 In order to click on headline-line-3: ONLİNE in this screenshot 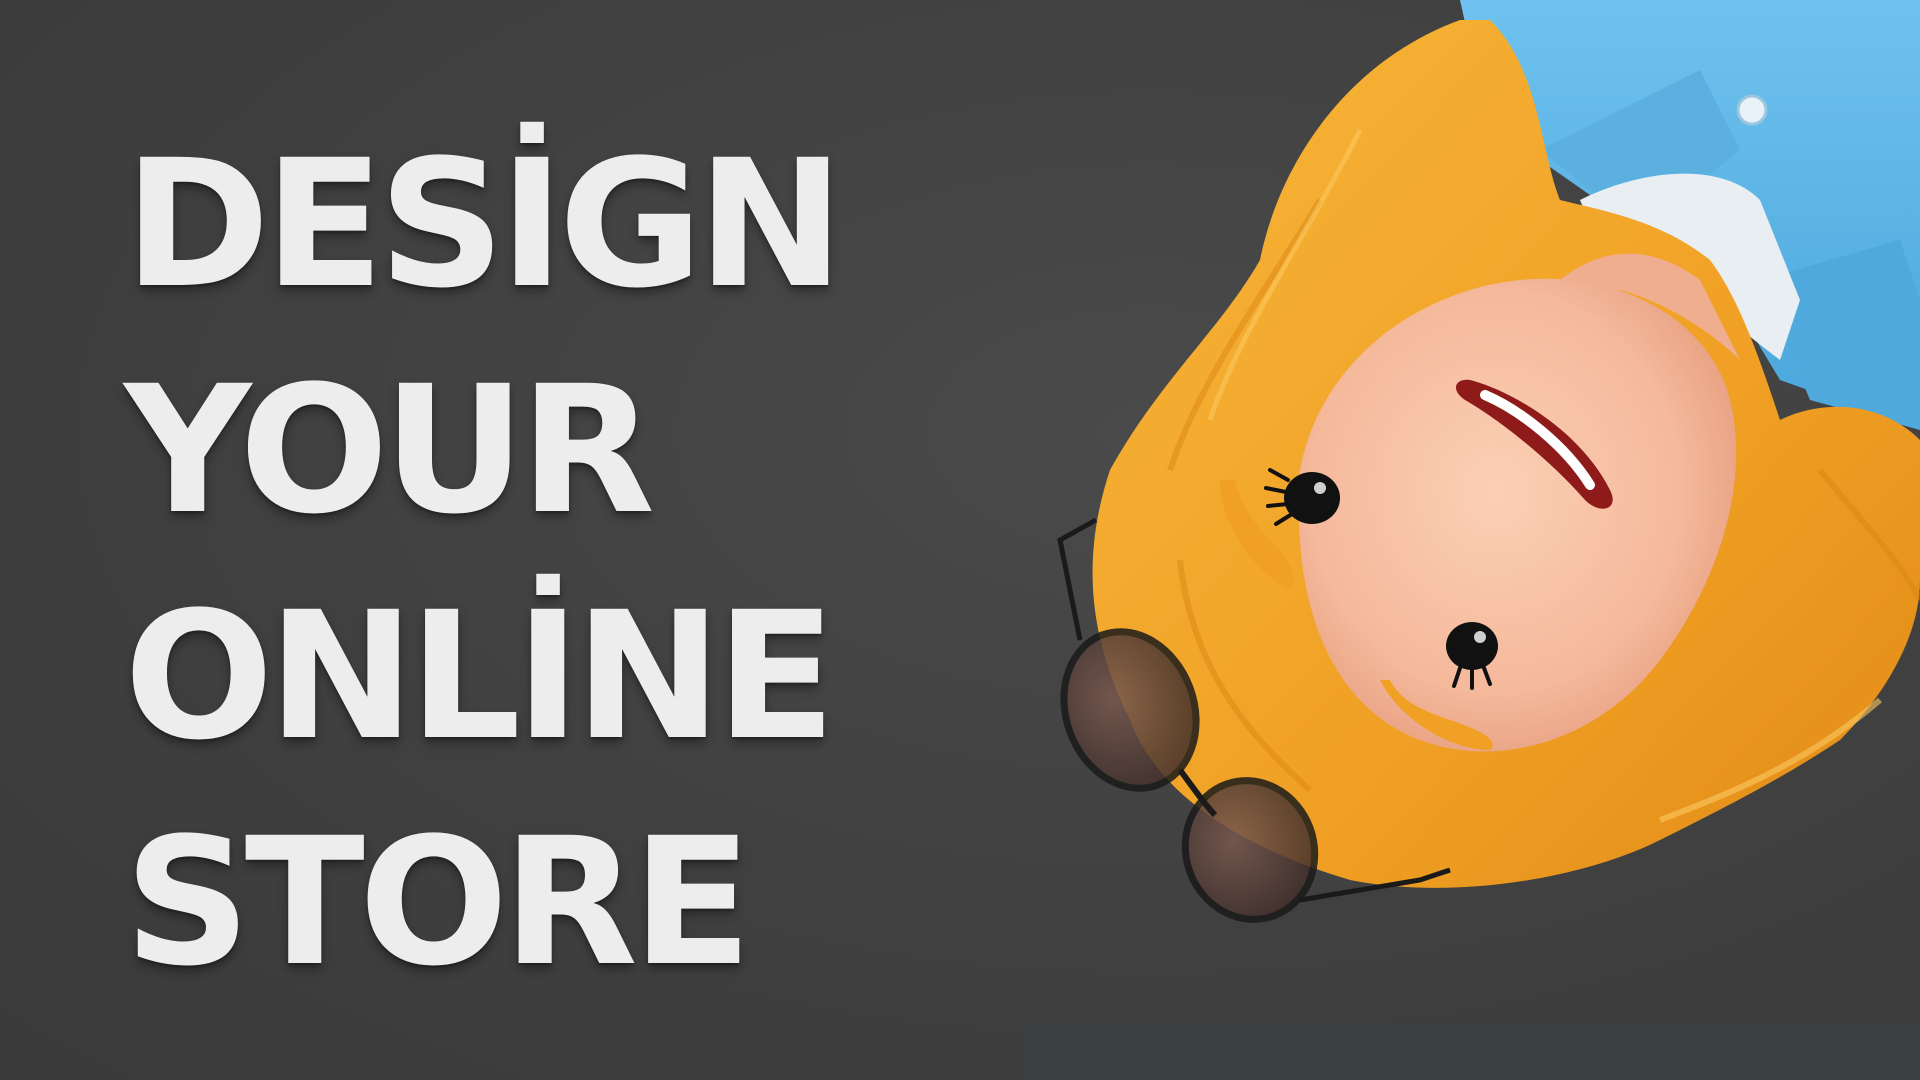, I will do `click(480, 676)`.